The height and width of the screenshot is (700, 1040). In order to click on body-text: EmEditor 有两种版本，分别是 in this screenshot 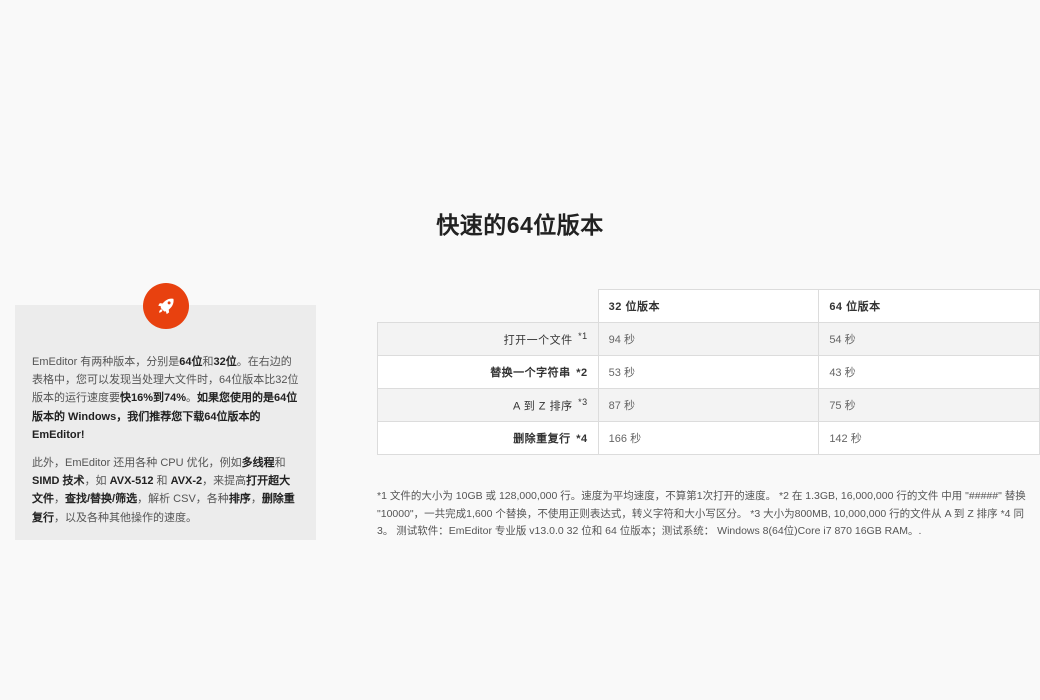, I will do `click(106, 362)`.